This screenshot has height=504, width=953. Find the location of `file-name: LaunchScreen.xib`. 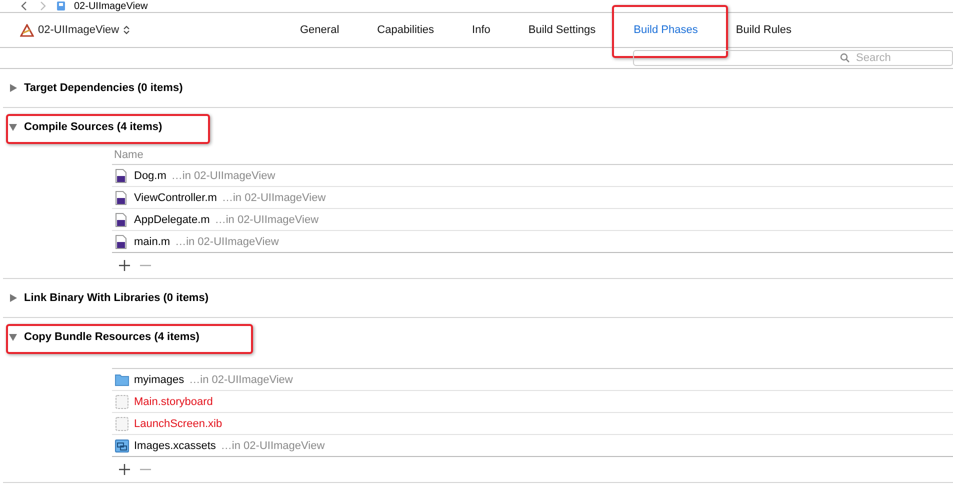

file-name: LaunchScreen.xib is located at coordinates (178, 424).